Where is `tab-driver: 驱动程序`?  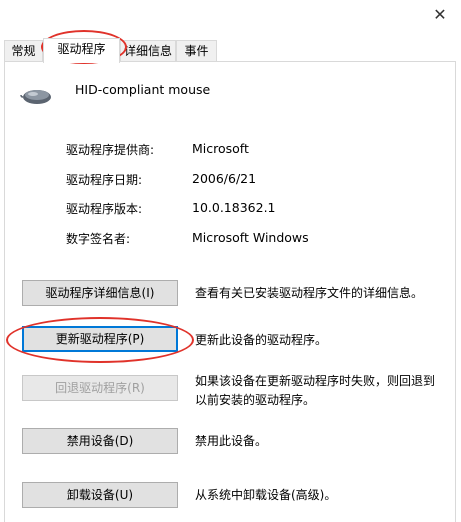
tab-driver: 驱动程序 is located at coordinates (81, 50).